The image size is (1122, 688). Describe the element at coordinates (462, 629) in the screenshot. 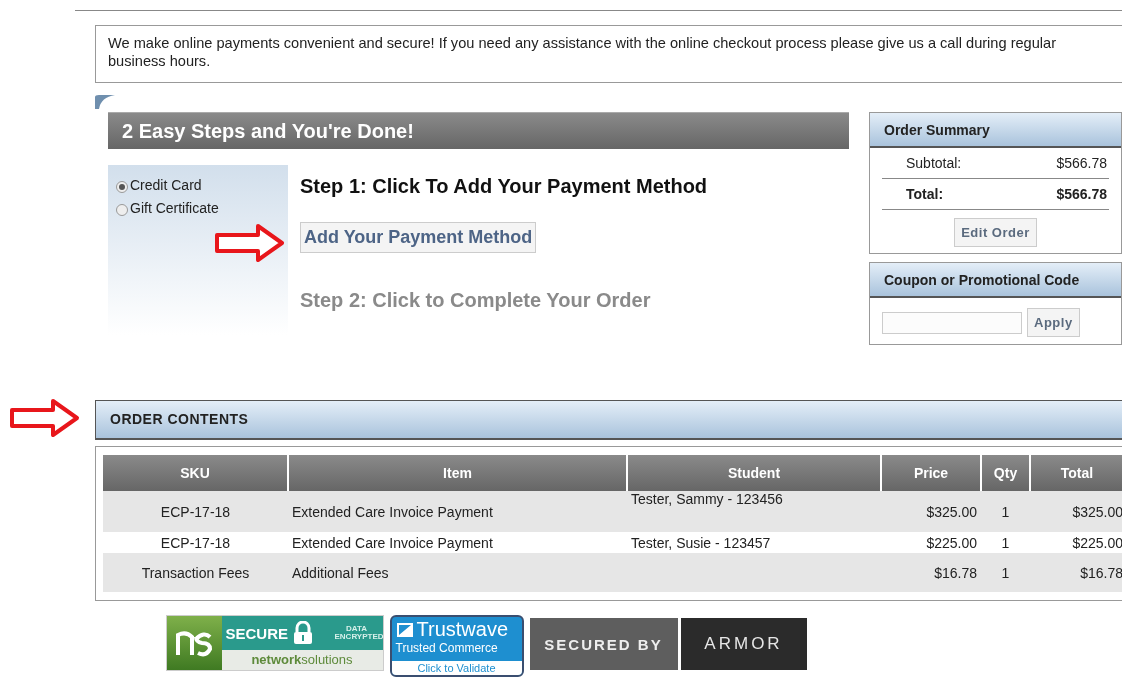

I see `seal-brand: Trustwave` at that location.